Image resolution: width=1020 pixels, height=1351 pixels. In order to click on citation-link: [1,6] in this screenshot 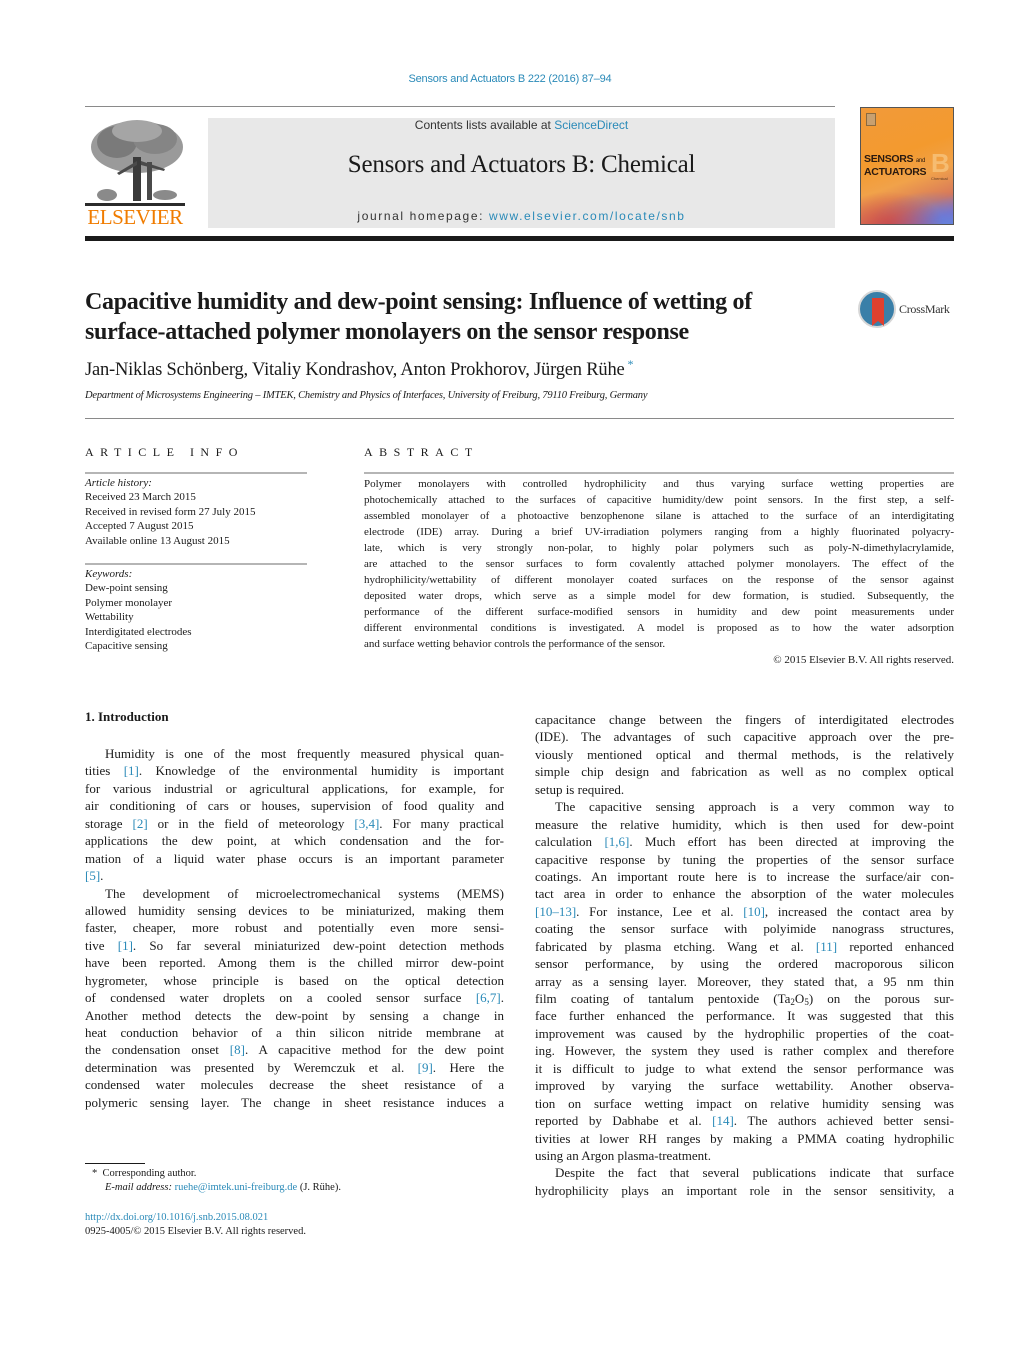, I will do `click(616, 841)`.